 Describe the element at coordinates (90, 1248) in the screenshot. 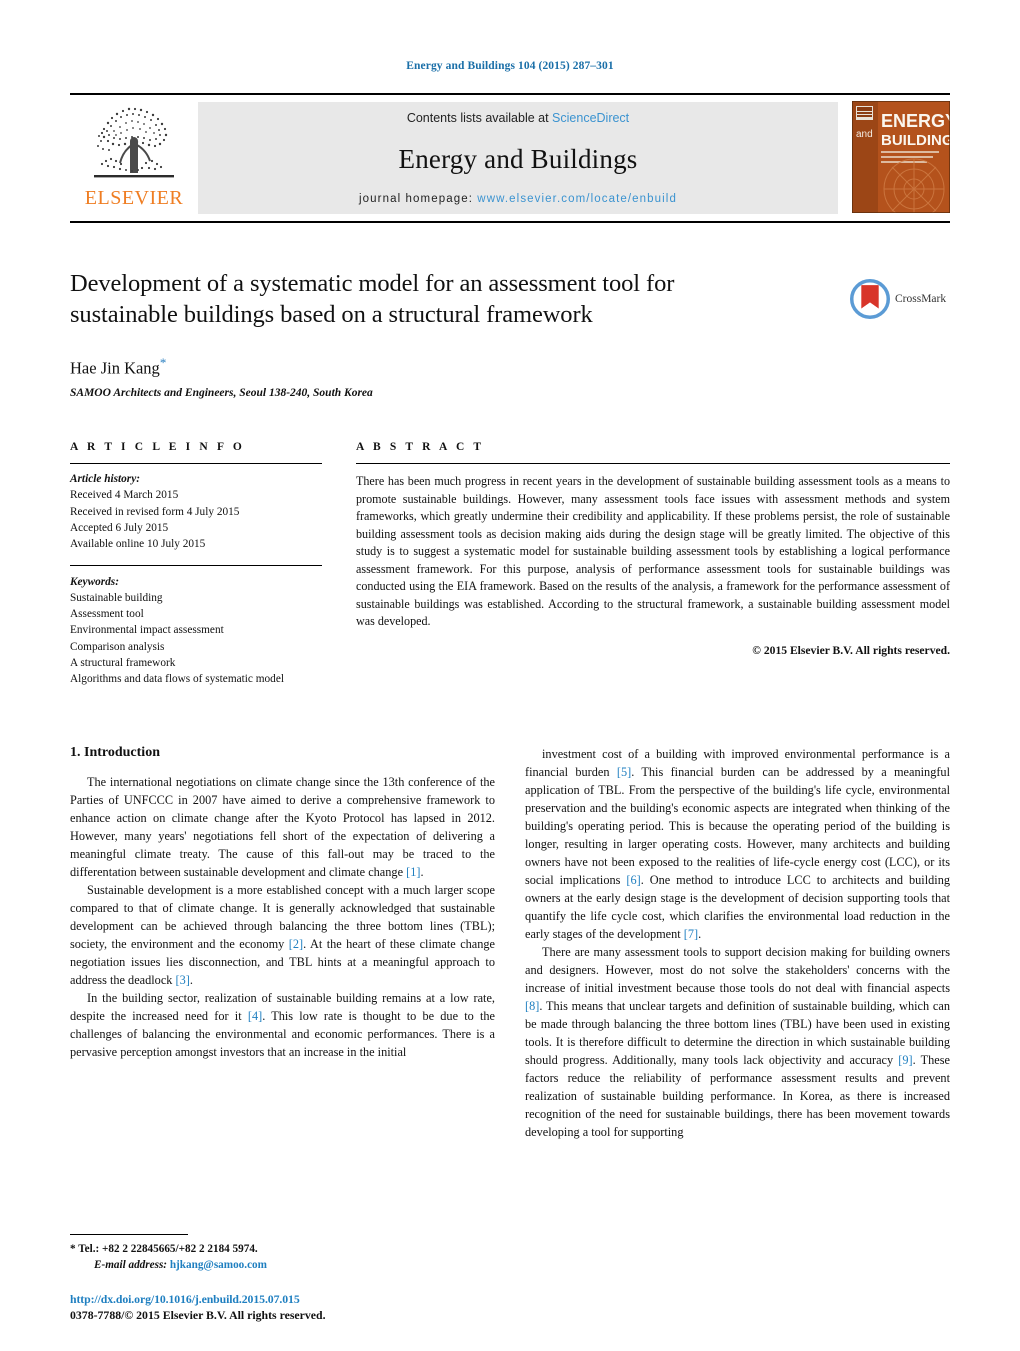

I see `tel-label: Tel.:` at that location.